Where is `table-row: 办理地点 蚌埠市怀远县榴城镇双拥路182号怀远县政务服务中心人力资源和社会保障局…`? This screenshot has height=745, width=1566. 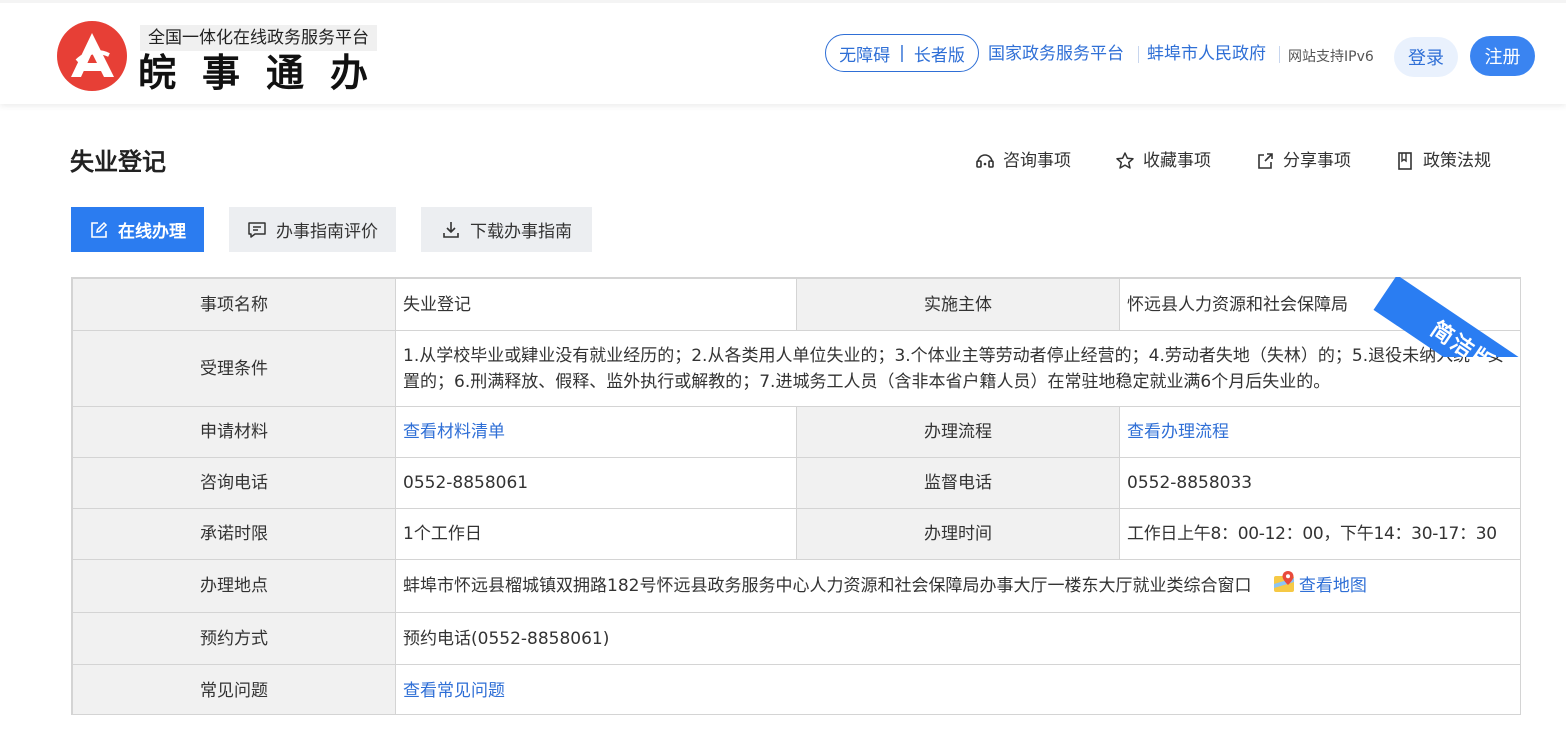
table-row: 办理地点 蚌埠市怀远县榴城镇双拥路182号怀远县政务服务中心人力资源和社会保障局… is located at coordinates (796, 586).